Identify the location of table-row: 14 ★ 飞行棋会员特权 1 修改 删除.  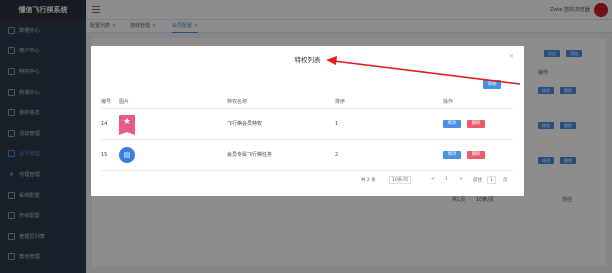
(307, 124).